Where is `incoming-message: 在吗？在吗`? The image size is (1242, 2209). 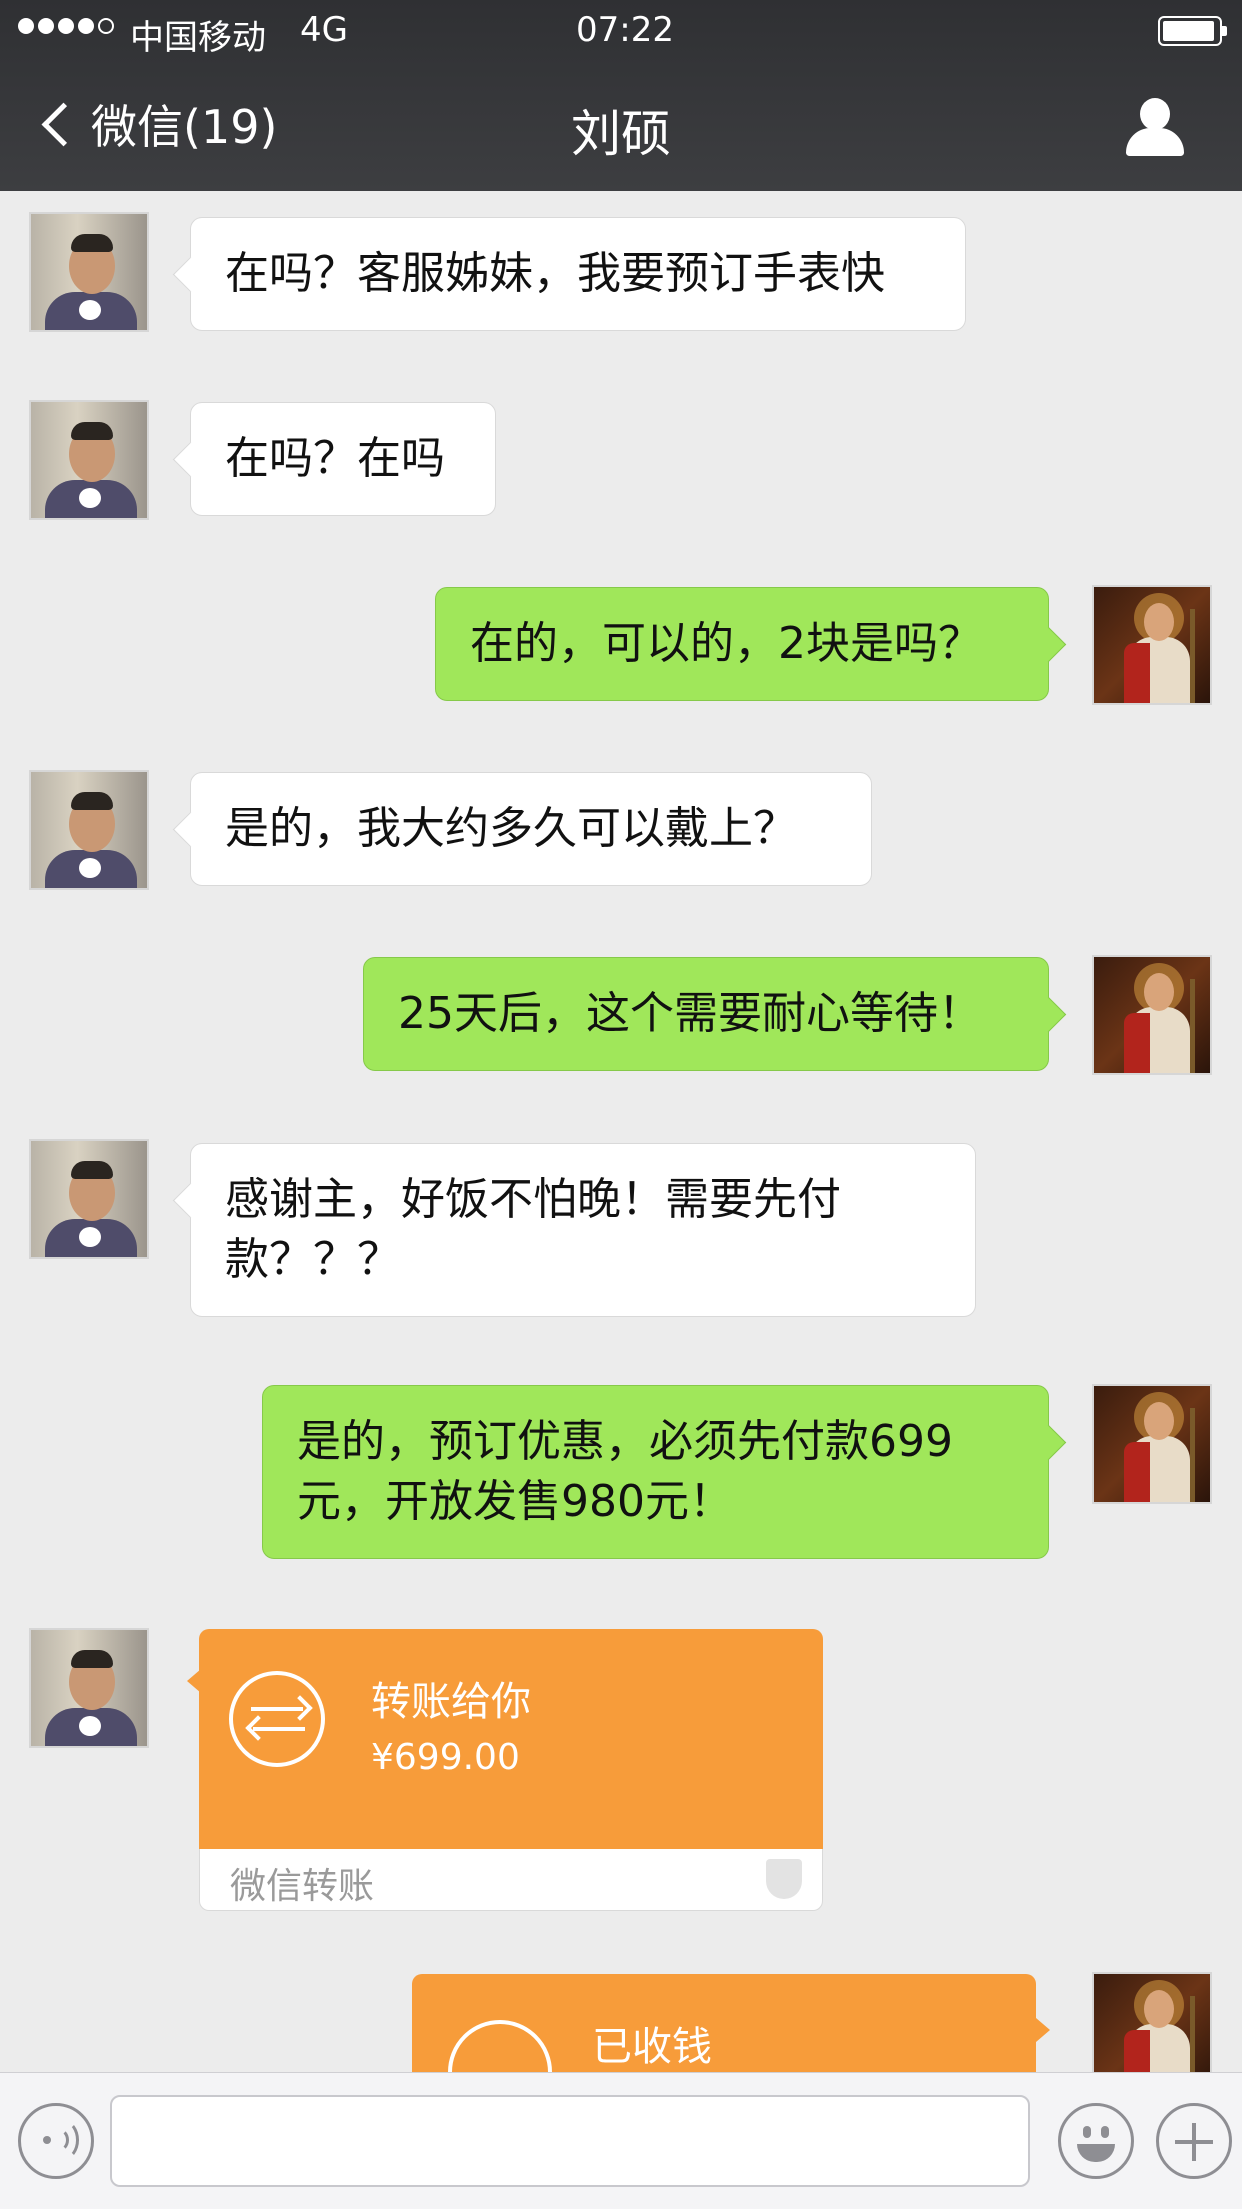 incoming-message: 在吗？在吗 is located at coordinates (343, 459).